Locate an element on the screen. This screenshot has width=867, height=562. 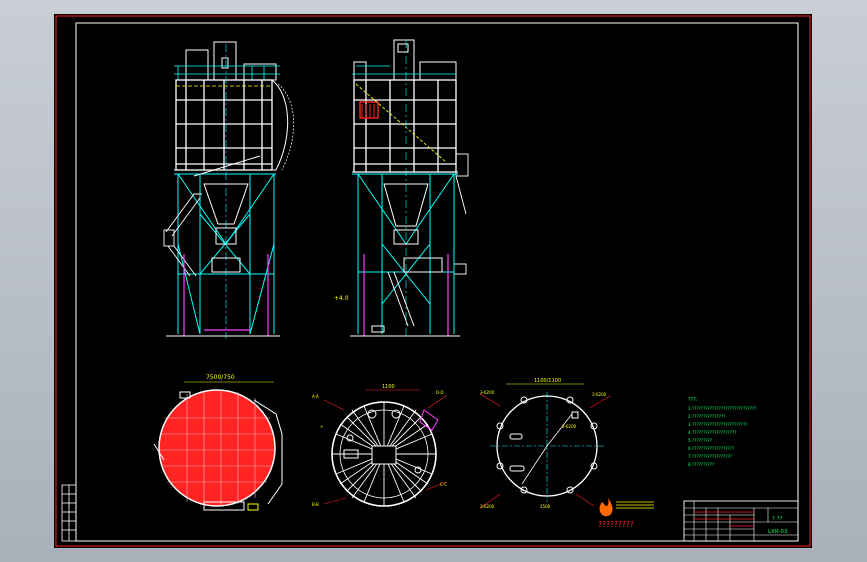
section-tag-c: C-C is located at coordinates (443, 484).